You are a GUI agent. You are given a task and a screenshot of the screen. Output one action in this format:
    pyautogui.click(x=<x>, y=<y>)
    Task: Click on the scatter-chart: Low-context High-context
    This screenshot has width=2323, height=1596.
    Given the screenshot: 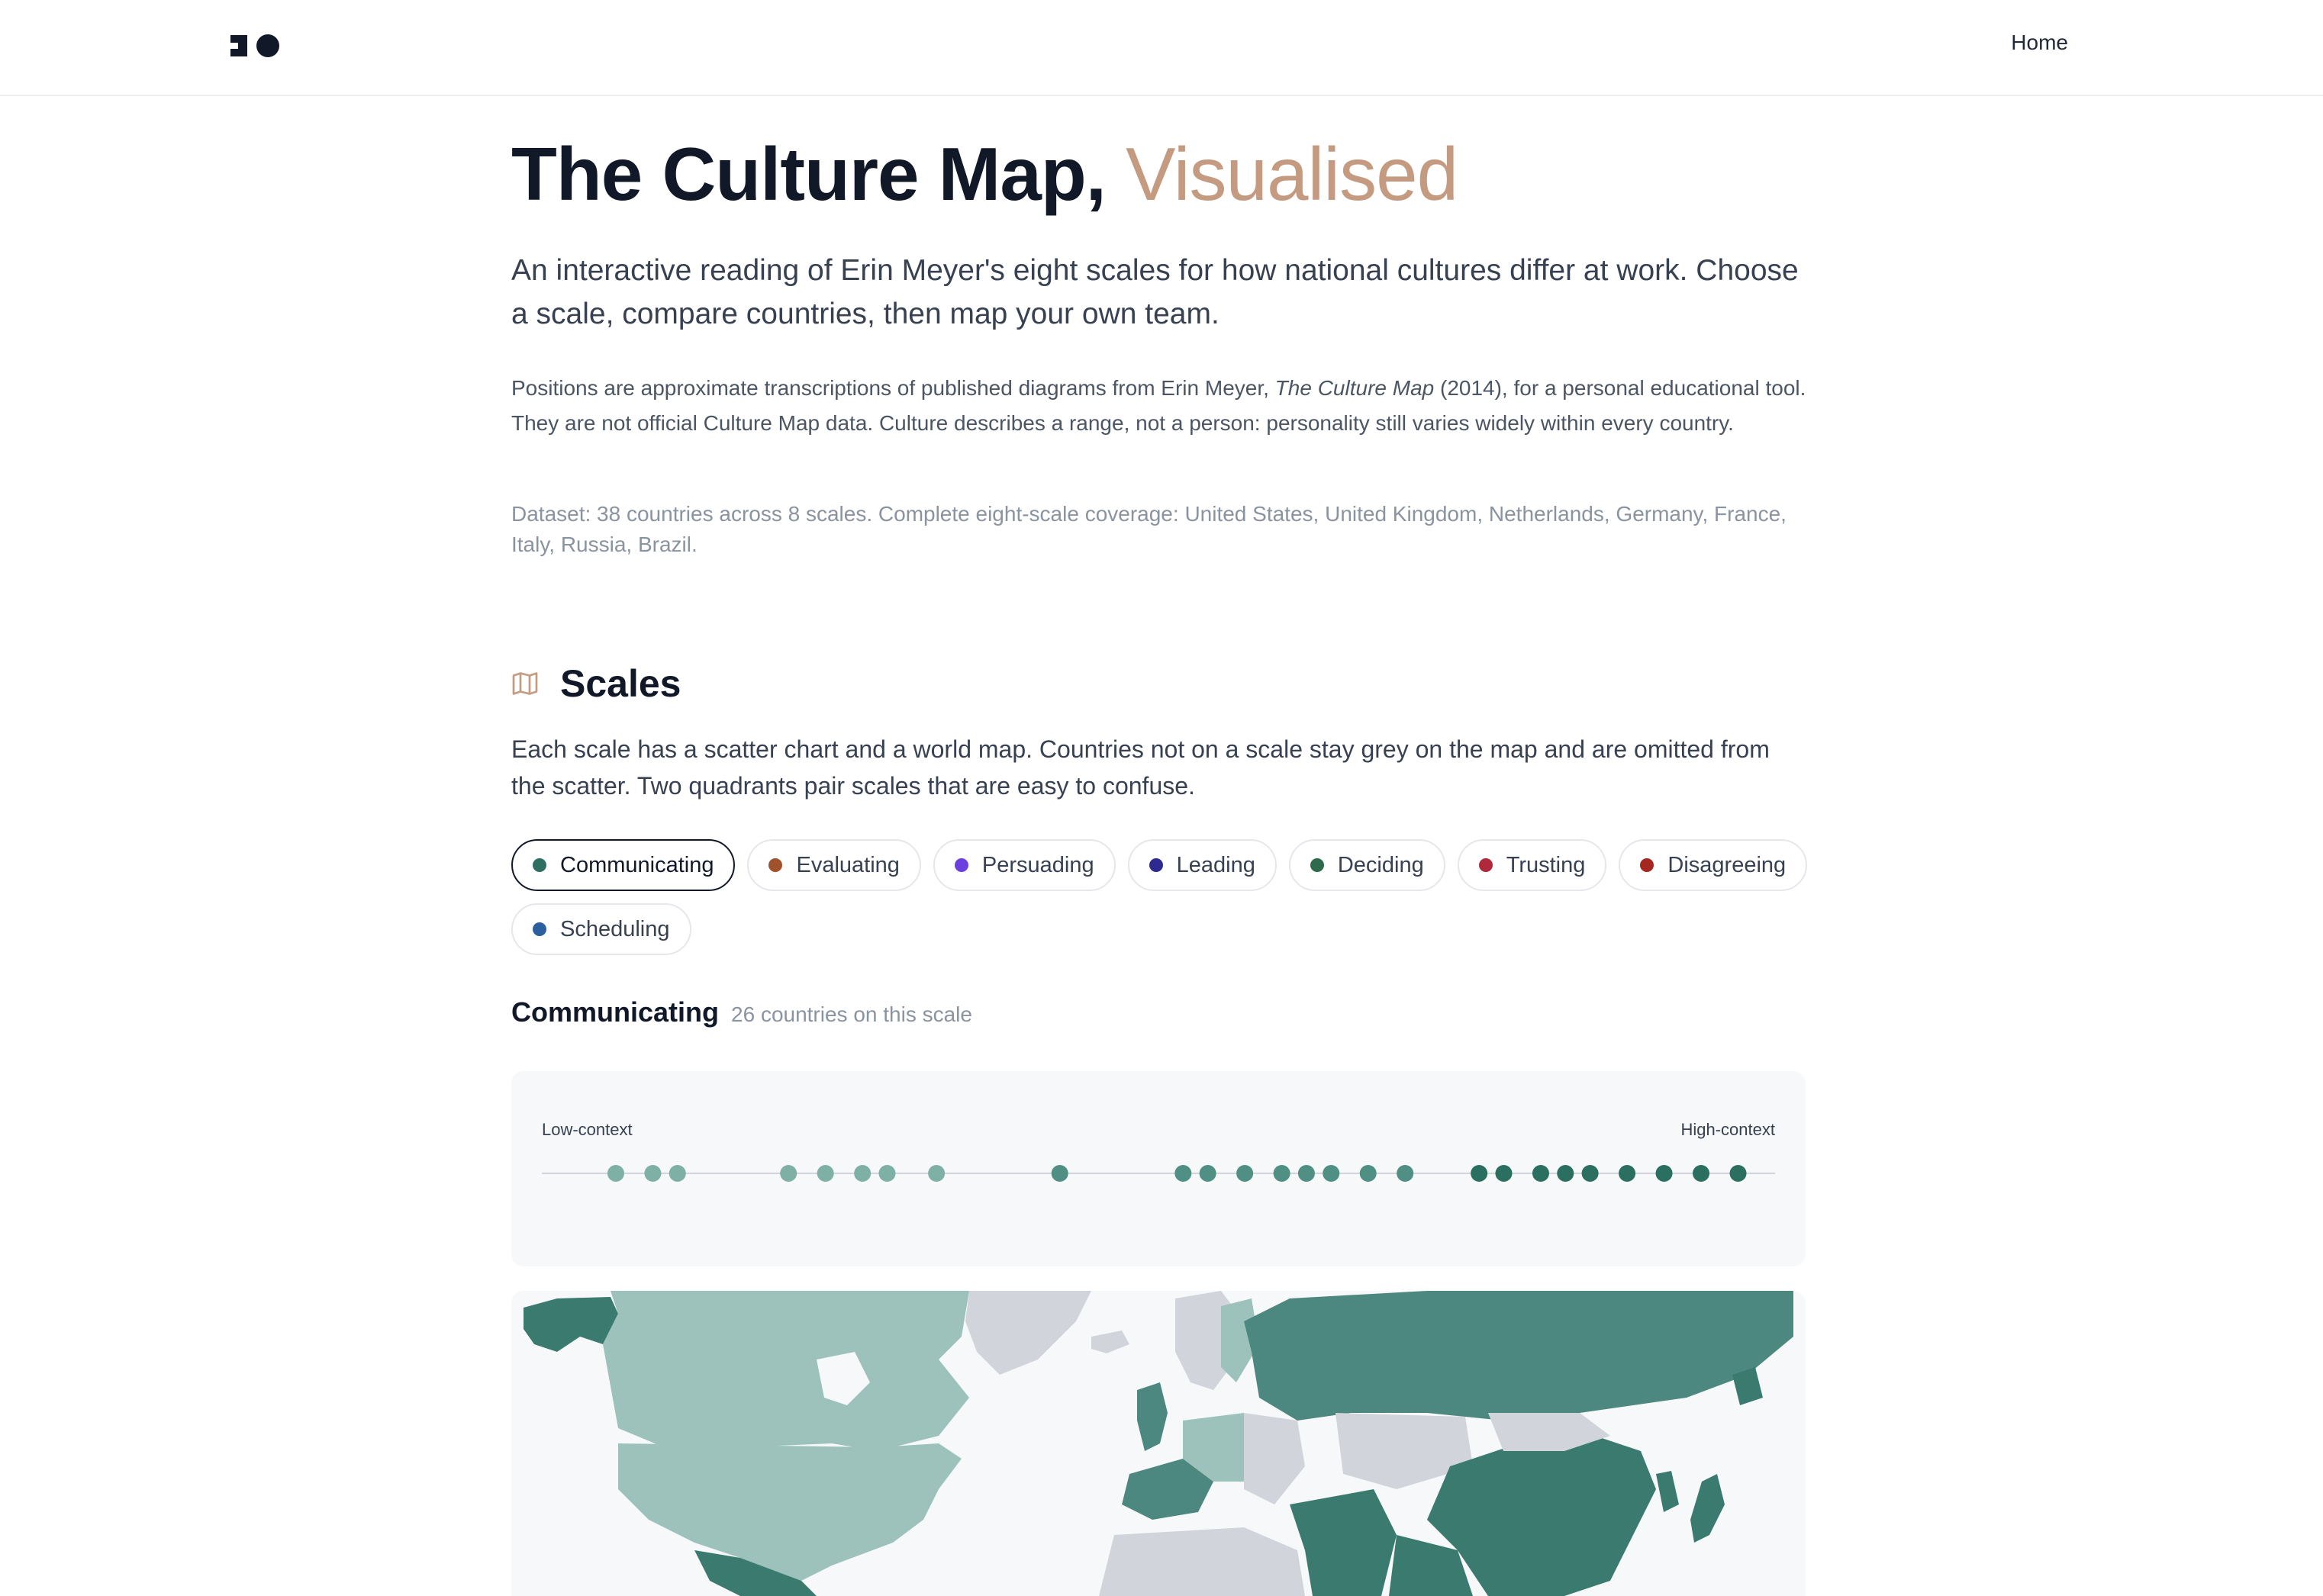 What is the action you would take?
    pyautogui.click(x=1158, y=1168)
    